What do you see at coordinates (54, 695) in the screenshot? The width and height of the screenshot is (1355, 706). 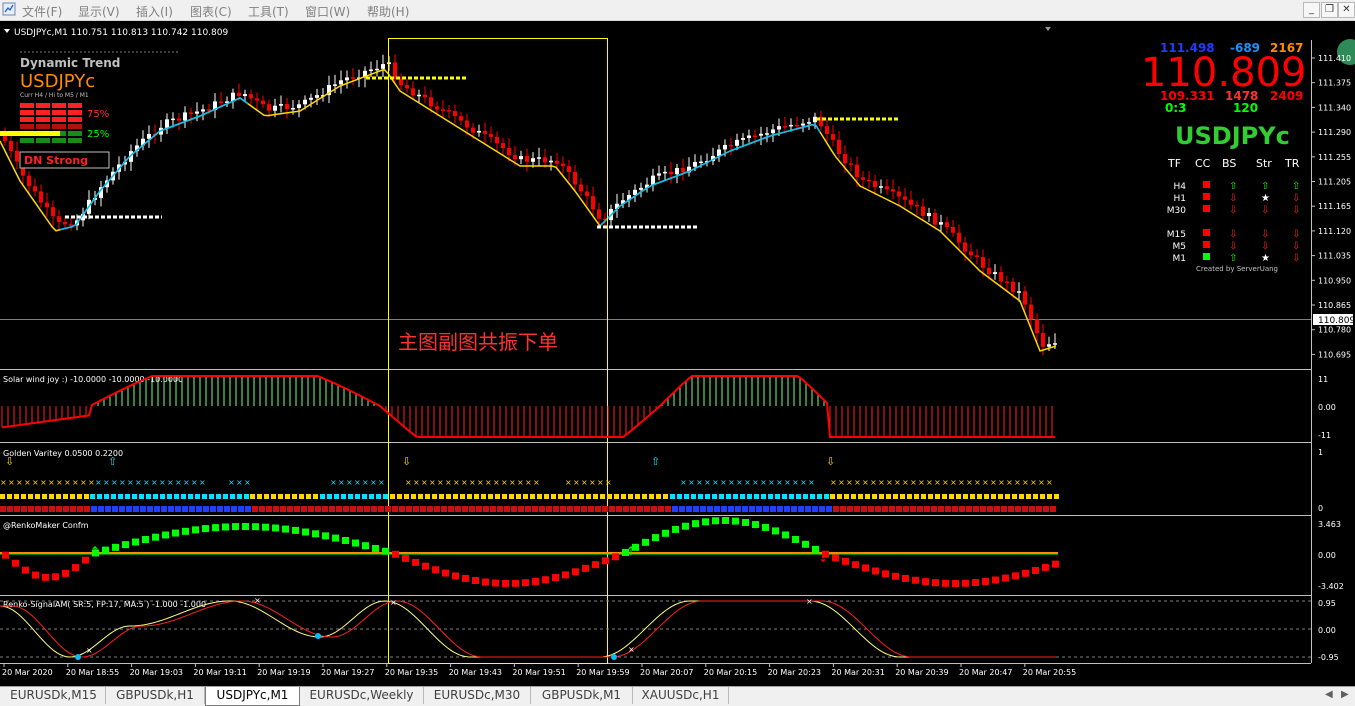 I see `tab-eurusdk-m15: EURUSDk,M15` at bounding box center [54, 695].